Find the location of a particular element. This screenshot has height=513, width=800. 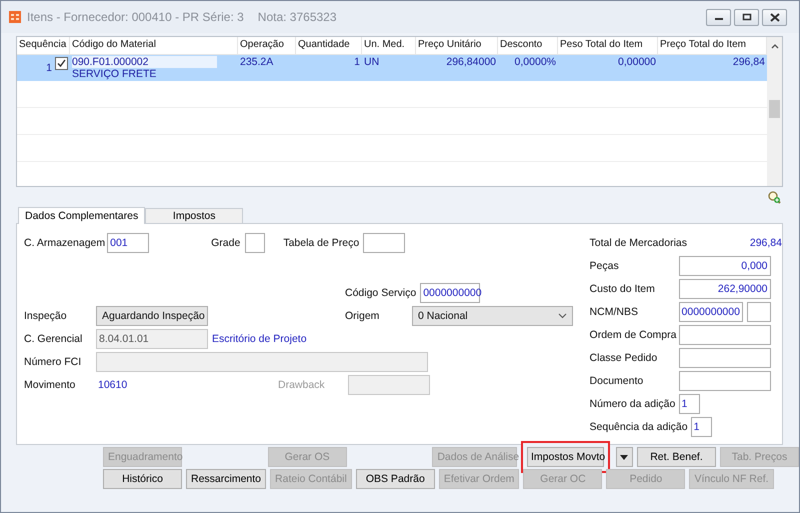

column-header: Preço Unitário is located at coordinates (457, 45).